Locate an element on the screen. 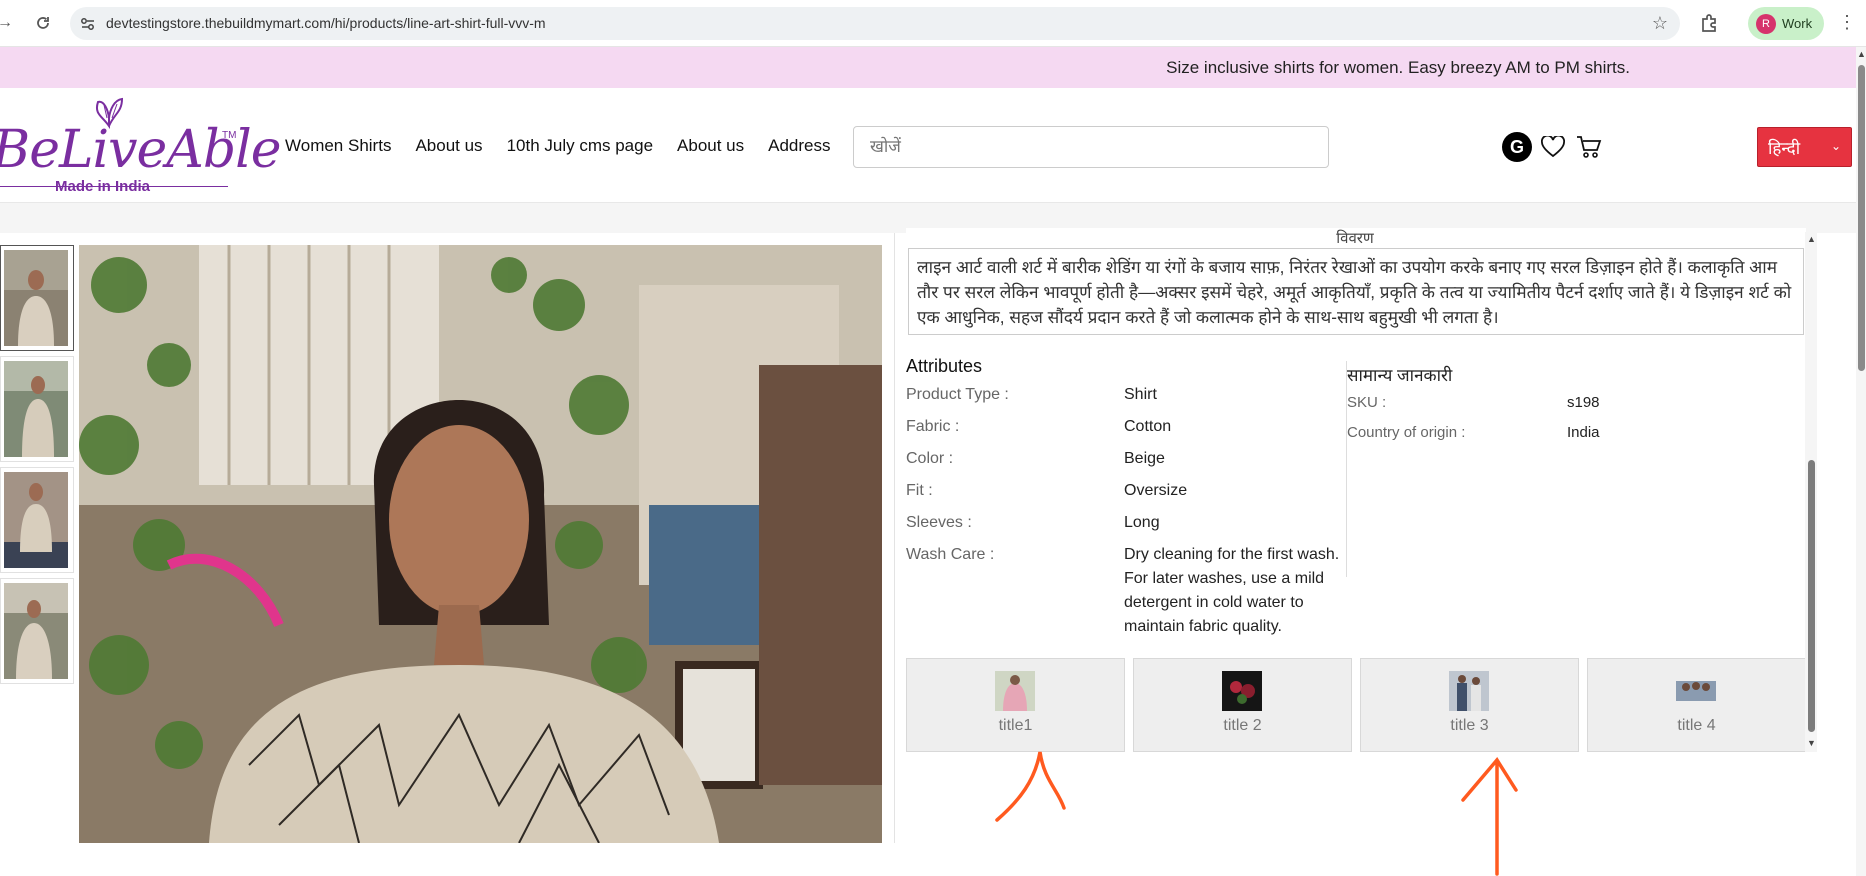 The width and height of the screenshot is (1866, 876). page-scroll-thumb is located at coordinates (1861, 218).